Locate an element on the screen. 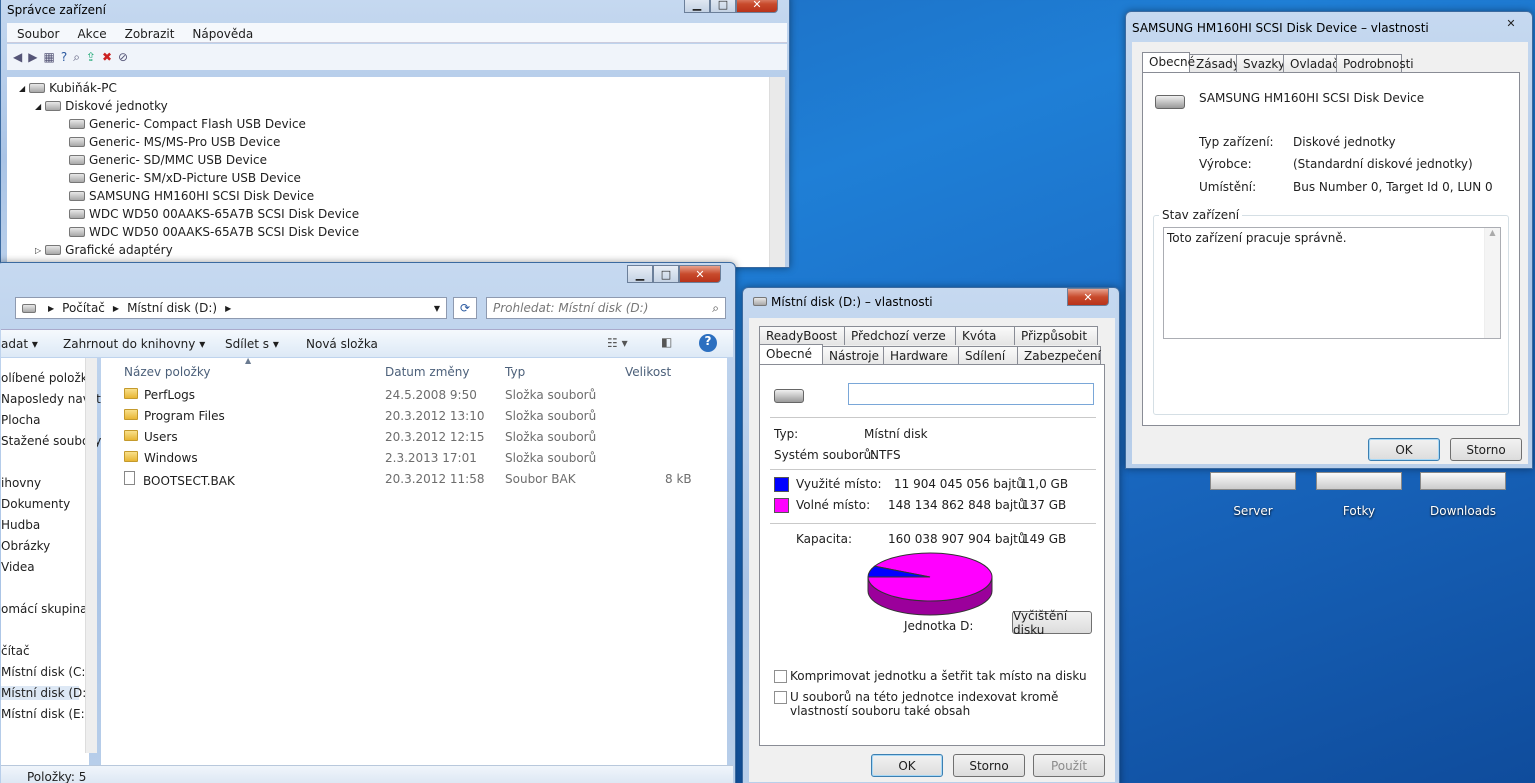 This screenshot has width=1535, height=783. index-checkbox is located at coordinates (780, 697).